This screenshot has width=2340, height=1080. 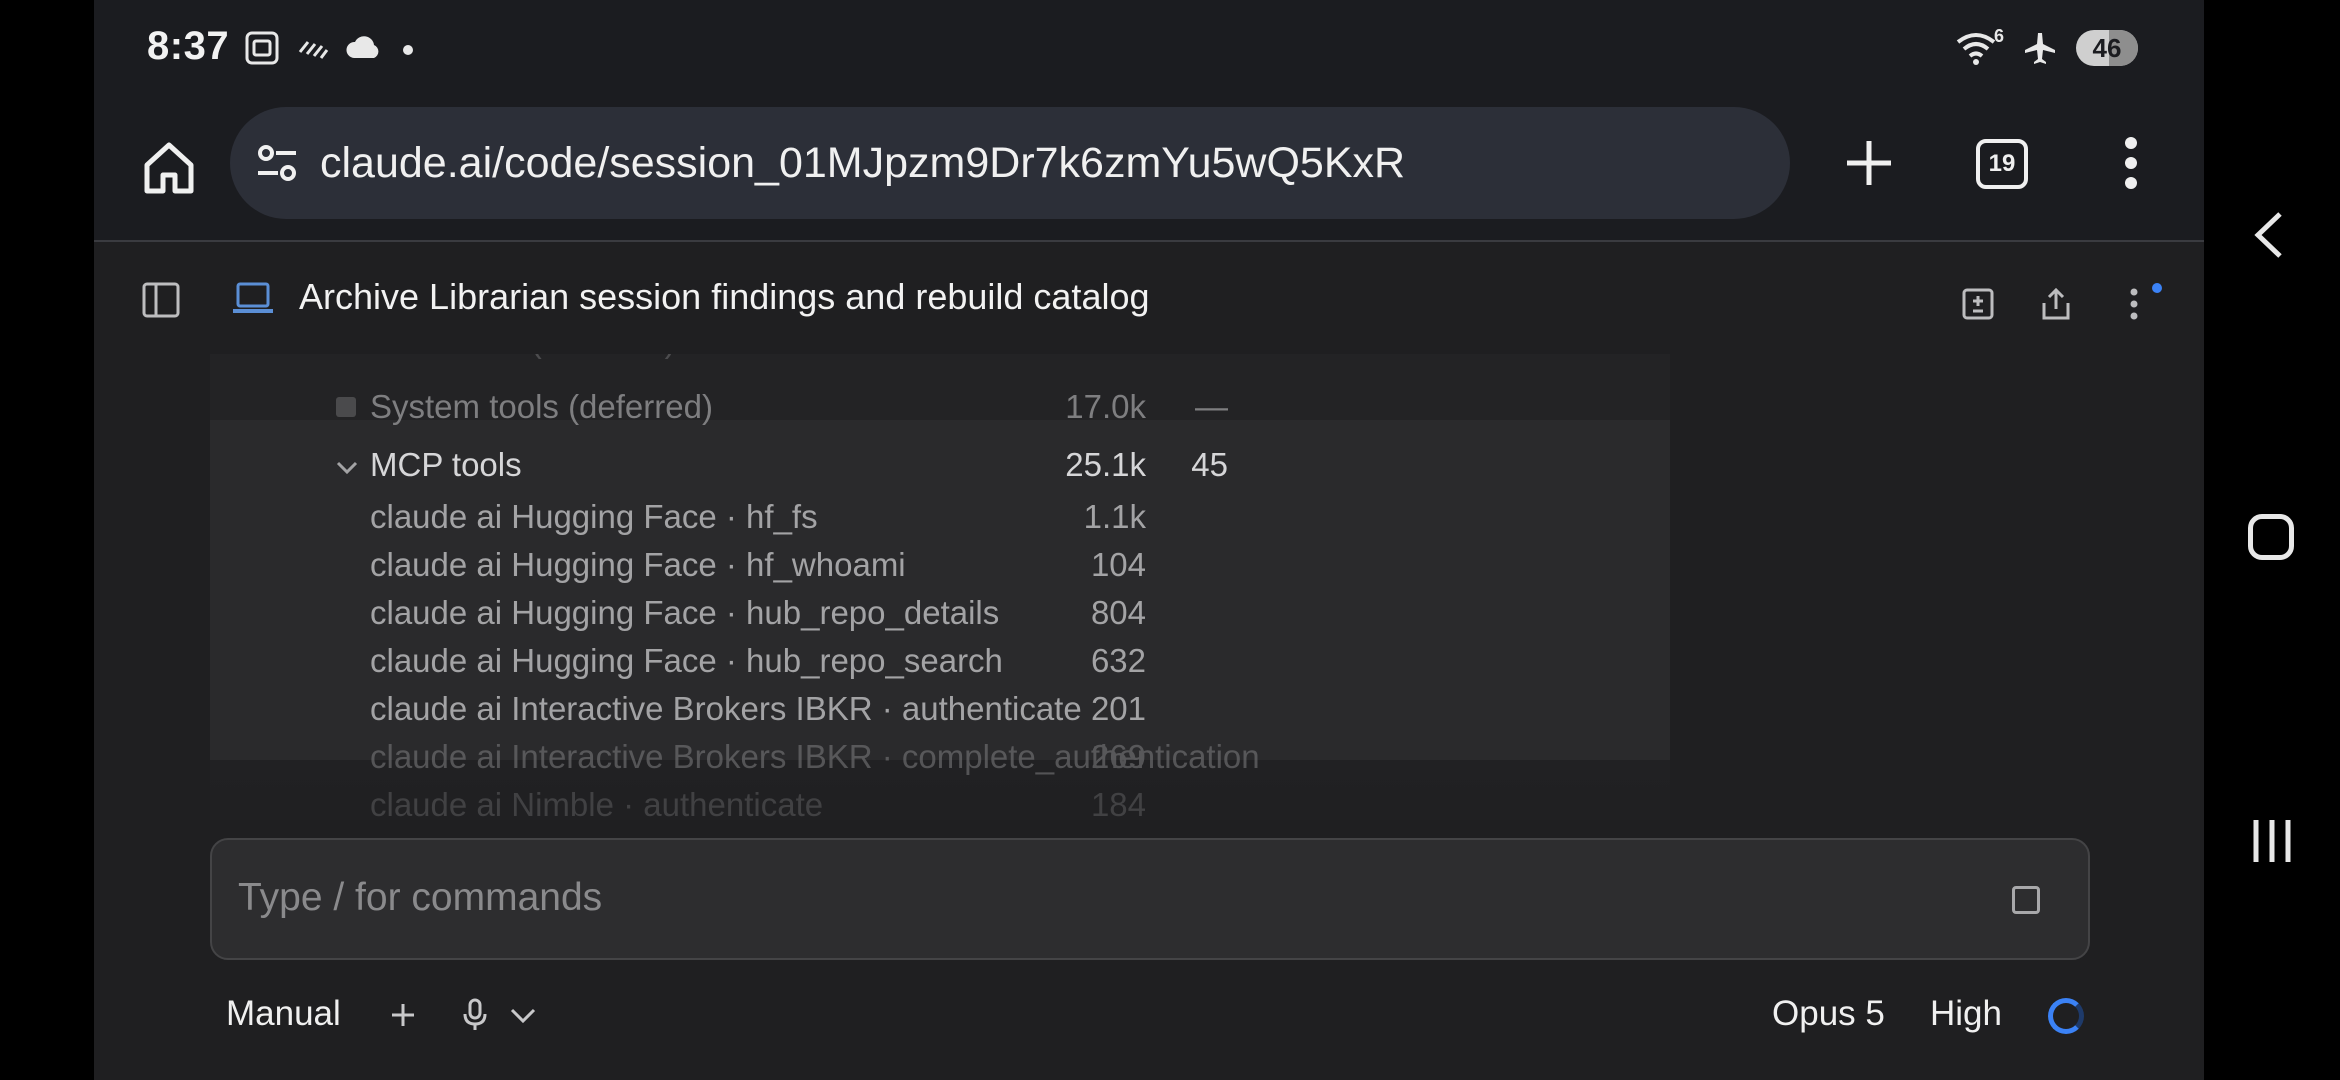 I want to click on airplane-icon, so click(x=2040, y=48).